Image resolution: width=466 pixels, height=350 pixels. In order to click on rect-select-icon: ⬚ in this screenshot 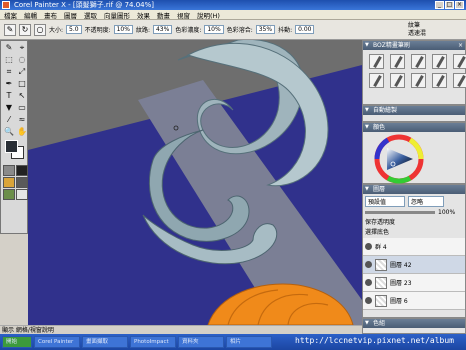, I will do `click(9, 59)`.